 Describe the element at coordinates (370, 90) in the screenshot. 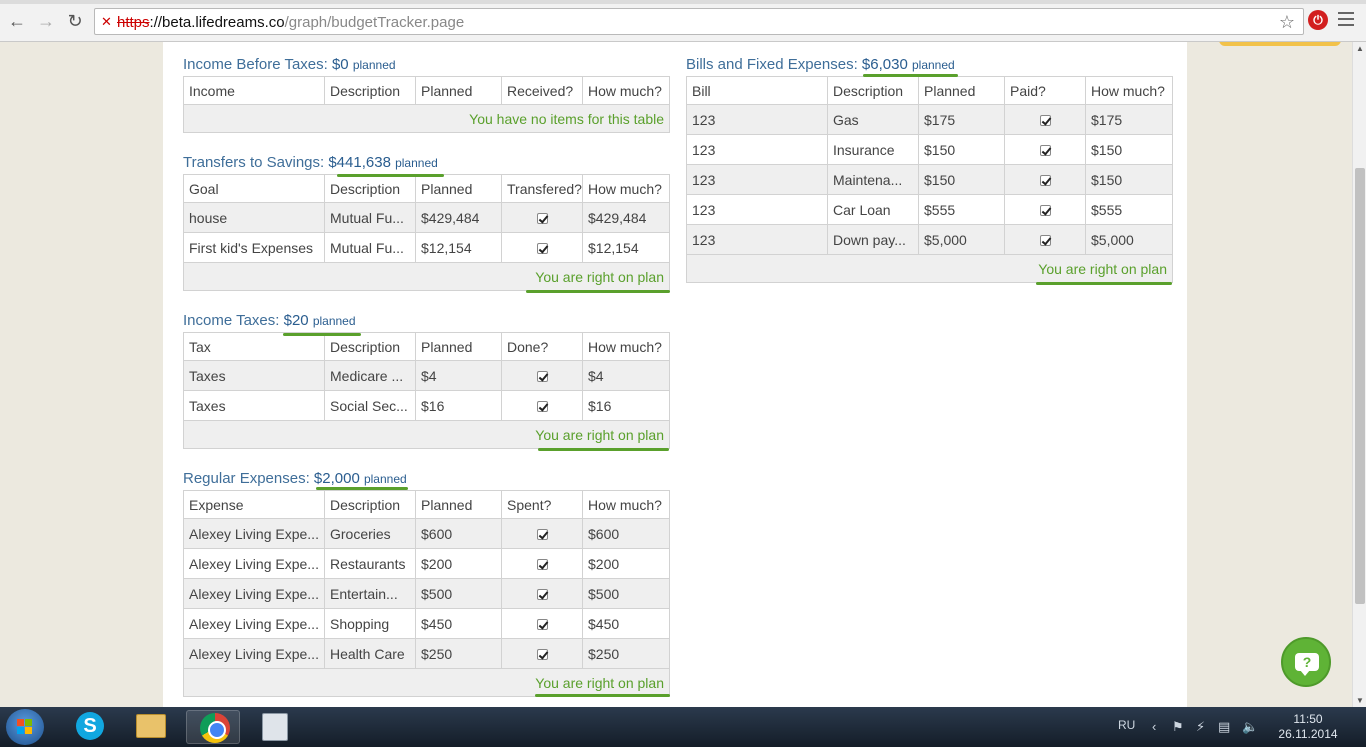

I see `income-col-description: Description` at that location.